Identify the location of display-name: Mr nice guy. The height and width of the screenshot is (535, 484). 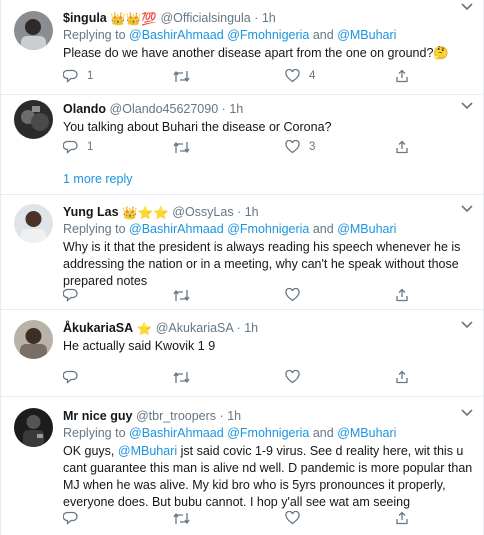
(97, 416).